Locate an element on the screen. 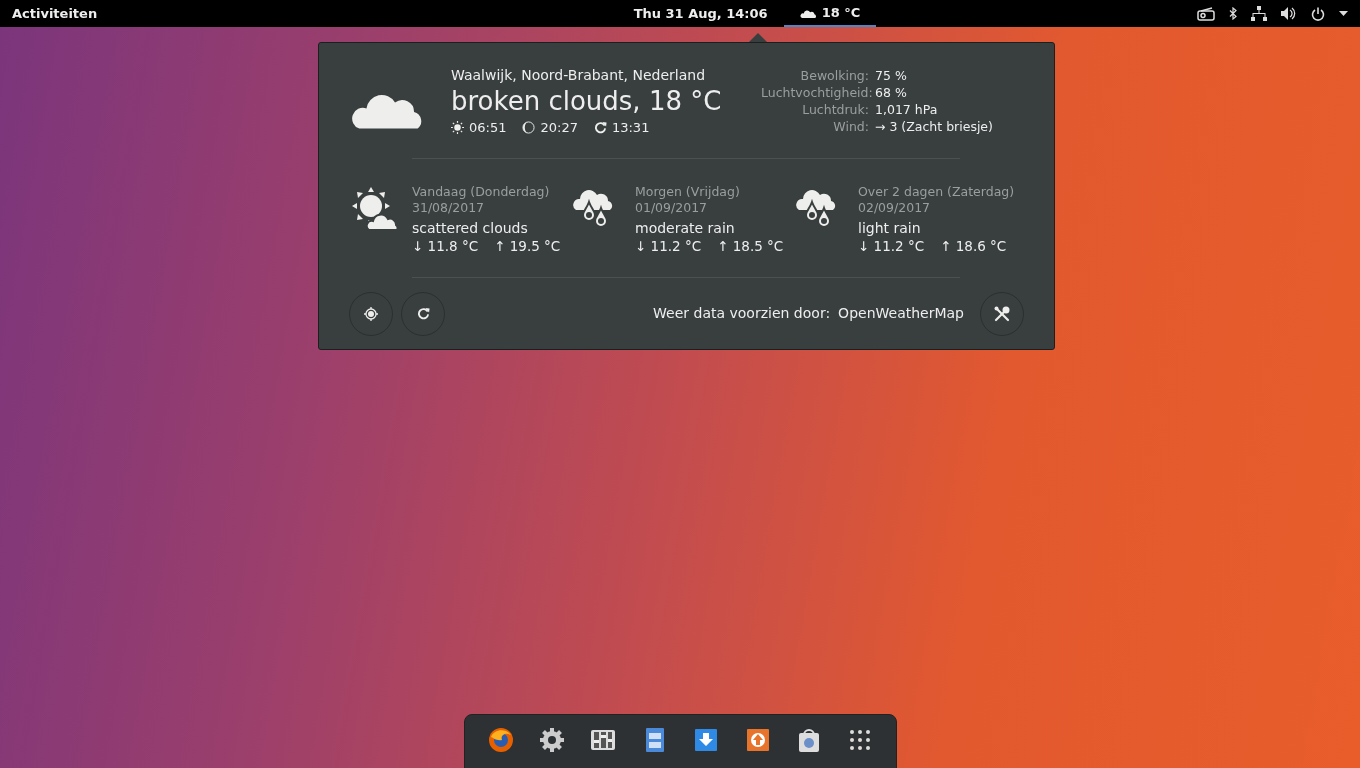 This screenshot has width=1360, height=768. browser-icon is located at coordinates (500, 740).